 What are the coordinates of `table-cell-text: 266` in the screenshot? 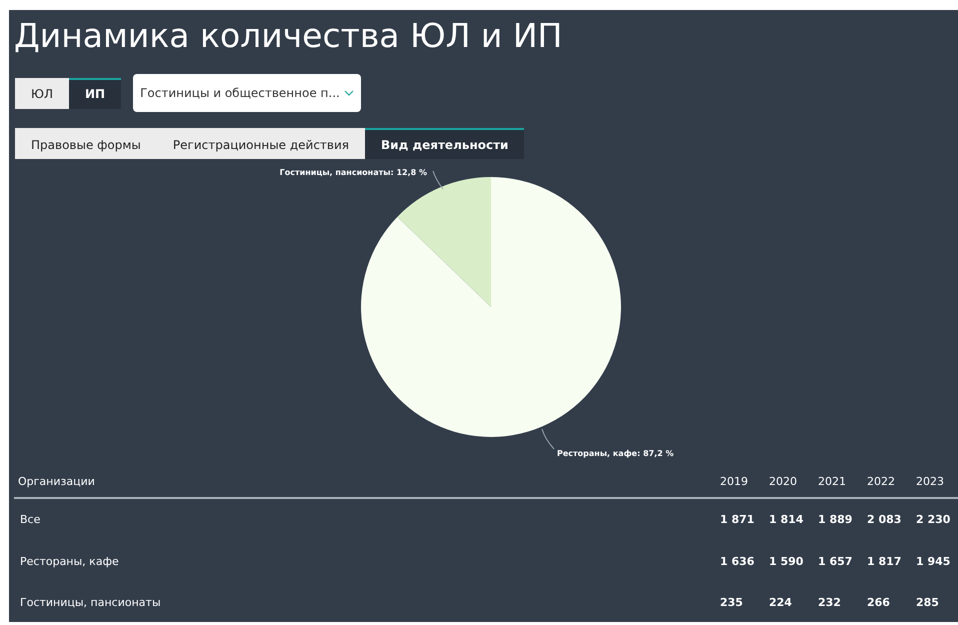 It's located at (878, 602).